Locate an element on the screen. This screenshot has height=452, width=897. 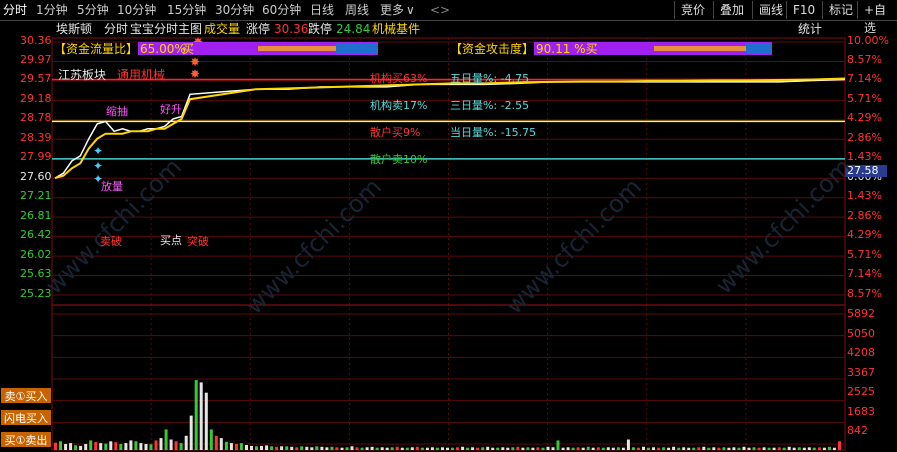
fang-liang-annotation: 放量 is located at coordinates (112, 186).